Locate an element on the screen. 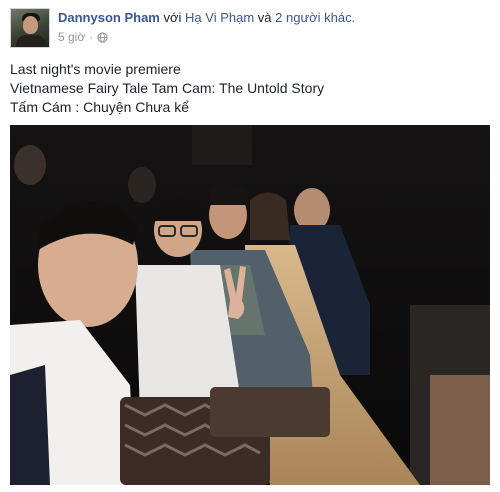 The width and height of the screenshot is (500, 492). post-line-1: Last night's movie premiere is located at coordinates (95, 69).